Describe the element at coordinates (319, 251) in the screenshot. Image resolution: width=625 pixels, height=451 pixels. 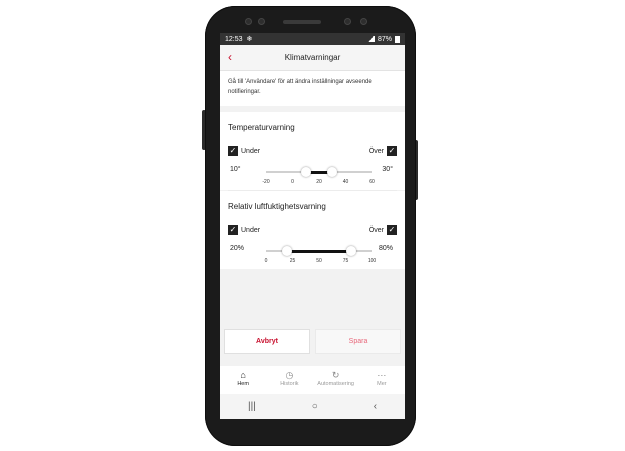
I see `slider-range-fill` at that location.